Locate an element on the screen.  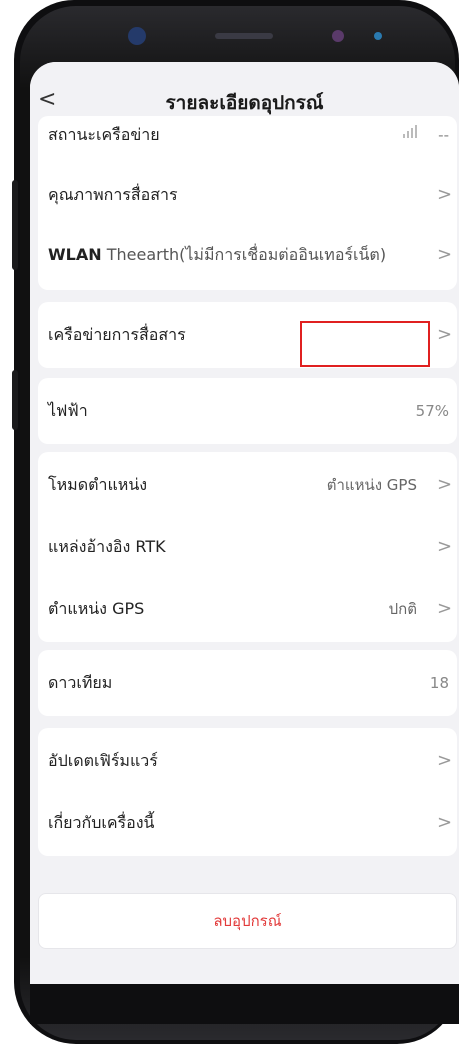
sensor-dot is located at coordinates (338, 36).